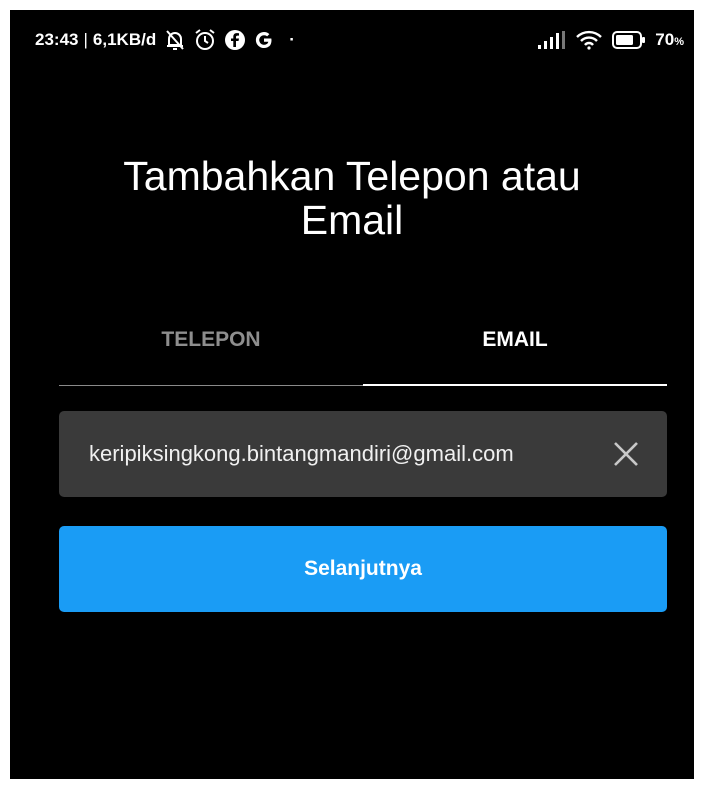 The height and width of the screenshot is (789, 704). What do you see at coordinates (205, 40) in the screenshot?
I see `alarm-icon` at bounding box center [205, 40].